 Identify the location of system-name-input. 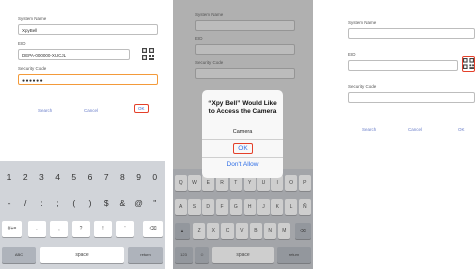
(411, 33).